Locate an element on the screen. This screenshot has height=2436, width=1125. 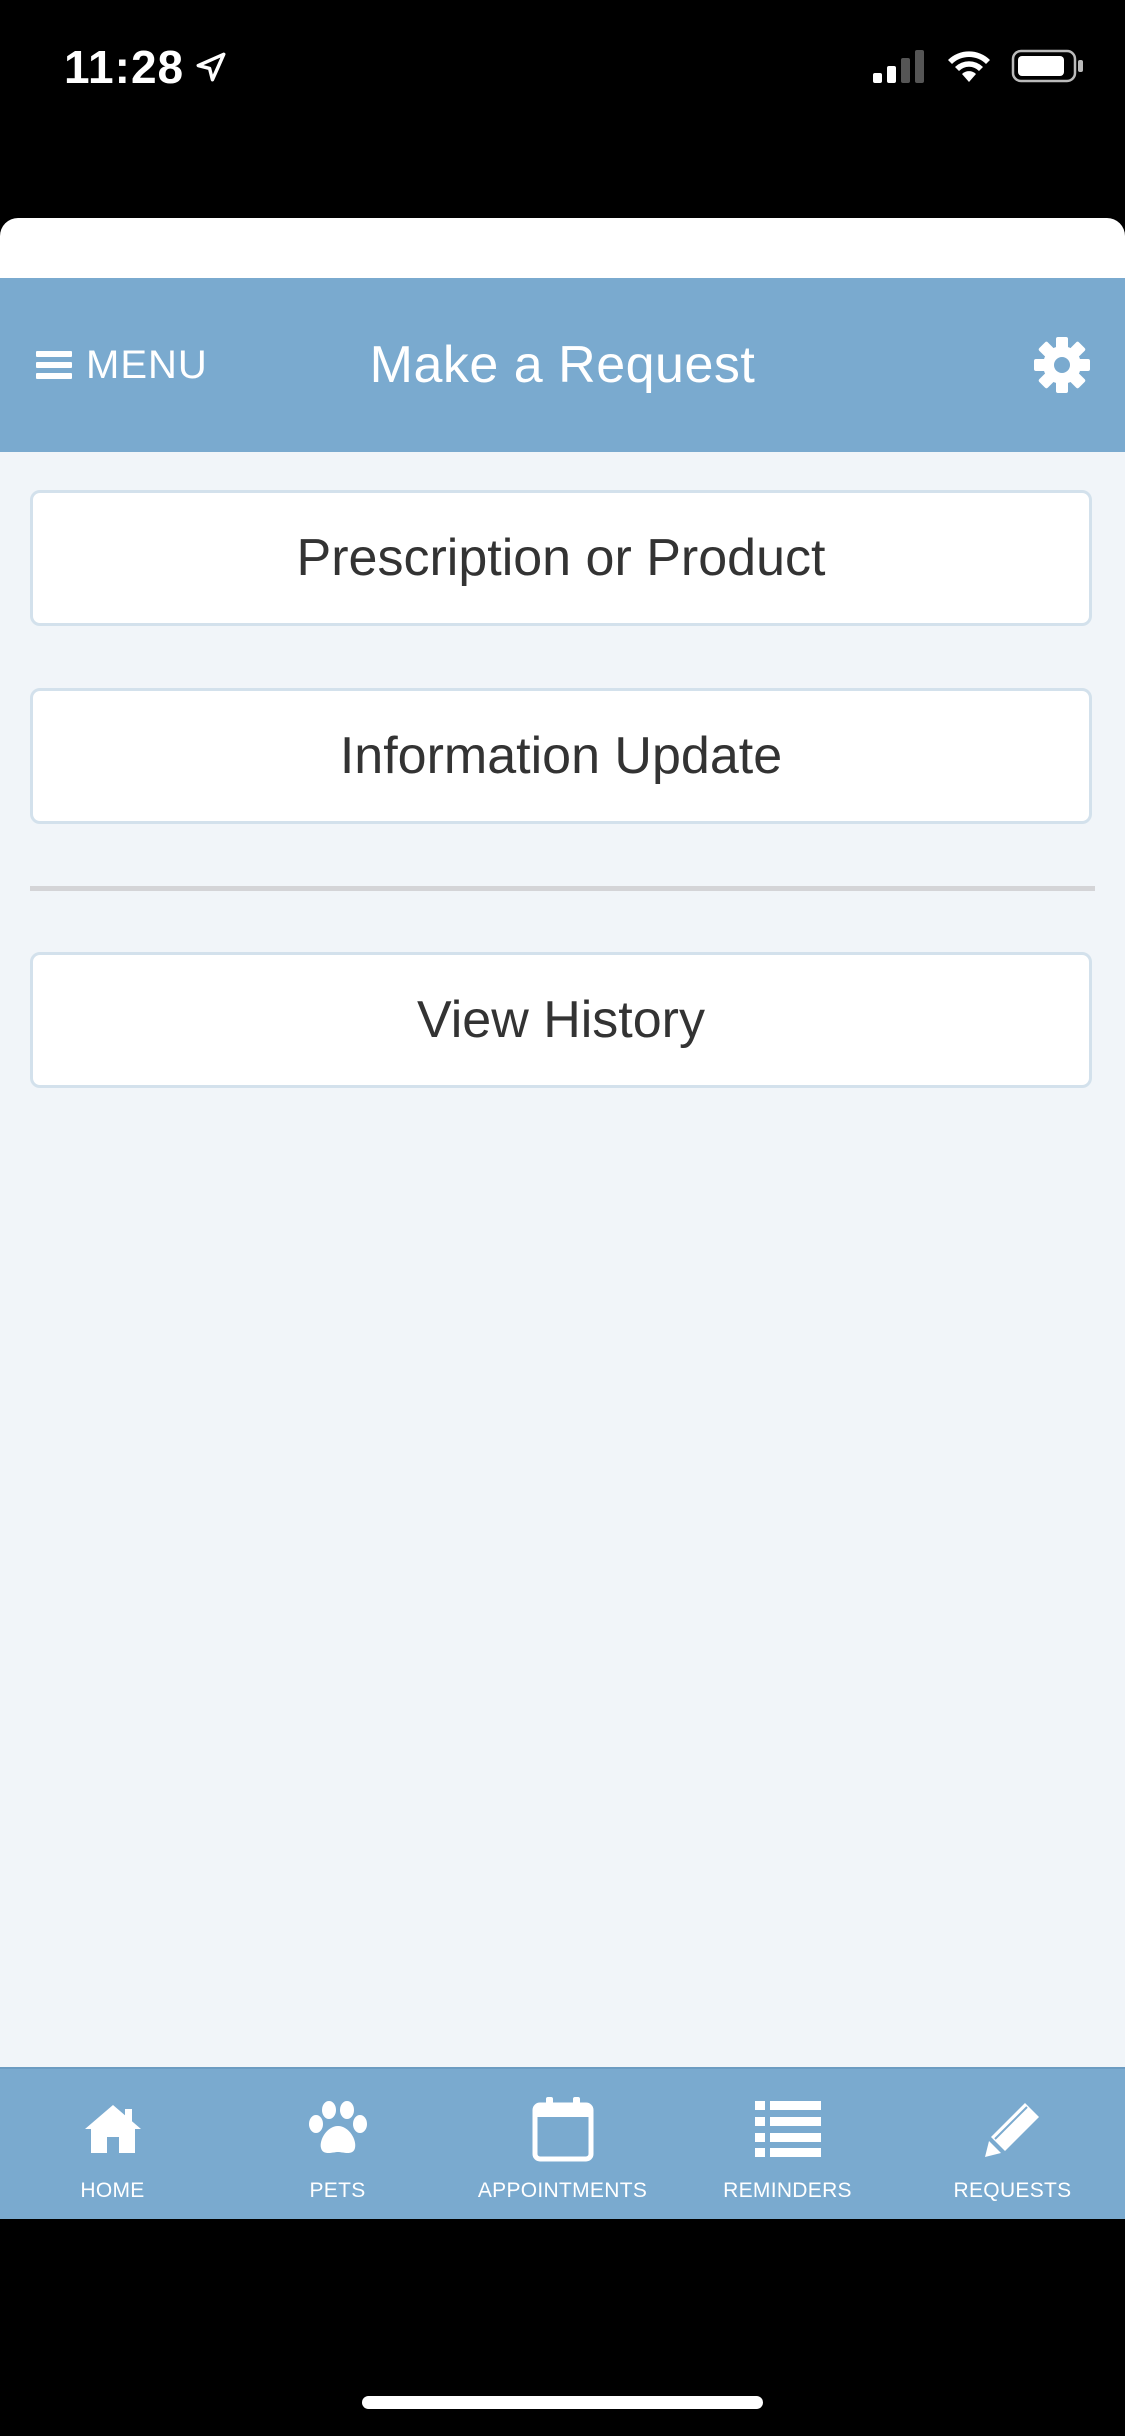
tab-home: HOME is located at coordinates (112, 2144).